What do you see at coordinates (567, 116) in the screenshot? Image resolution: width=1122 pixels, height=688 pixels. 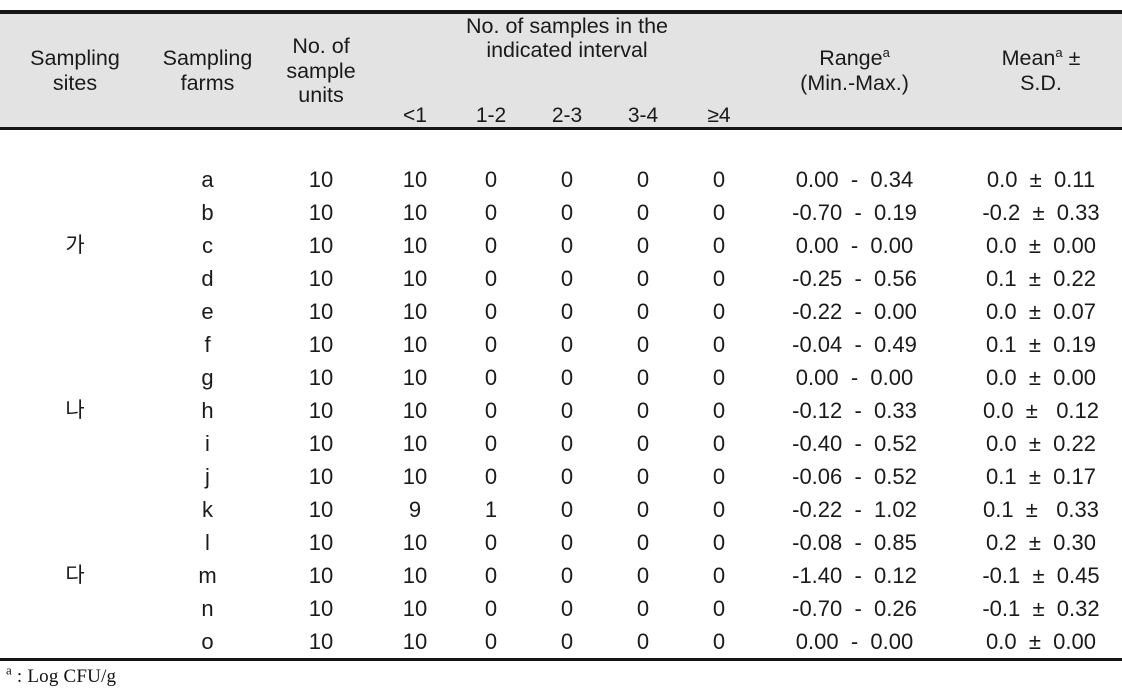 I see `interval-column-labels: <1 1-2 2-3 3-4 ≥4` at bounding box center [567, 116].